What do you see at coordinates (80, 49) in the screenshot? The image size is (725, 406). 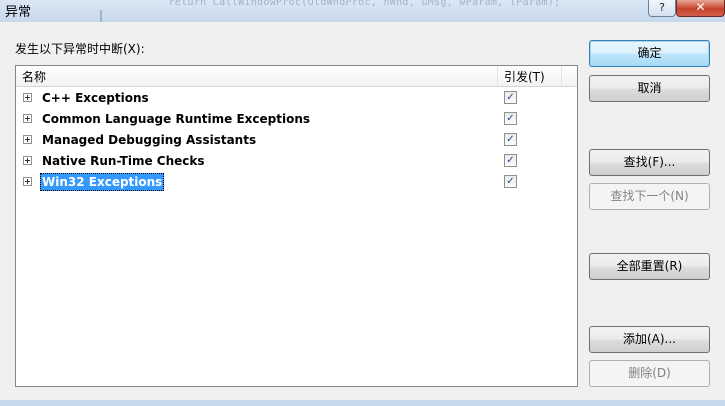 I see `break-when-thrown-label: 发生以下异常时中断(X):` at bounding box center [80, 49].